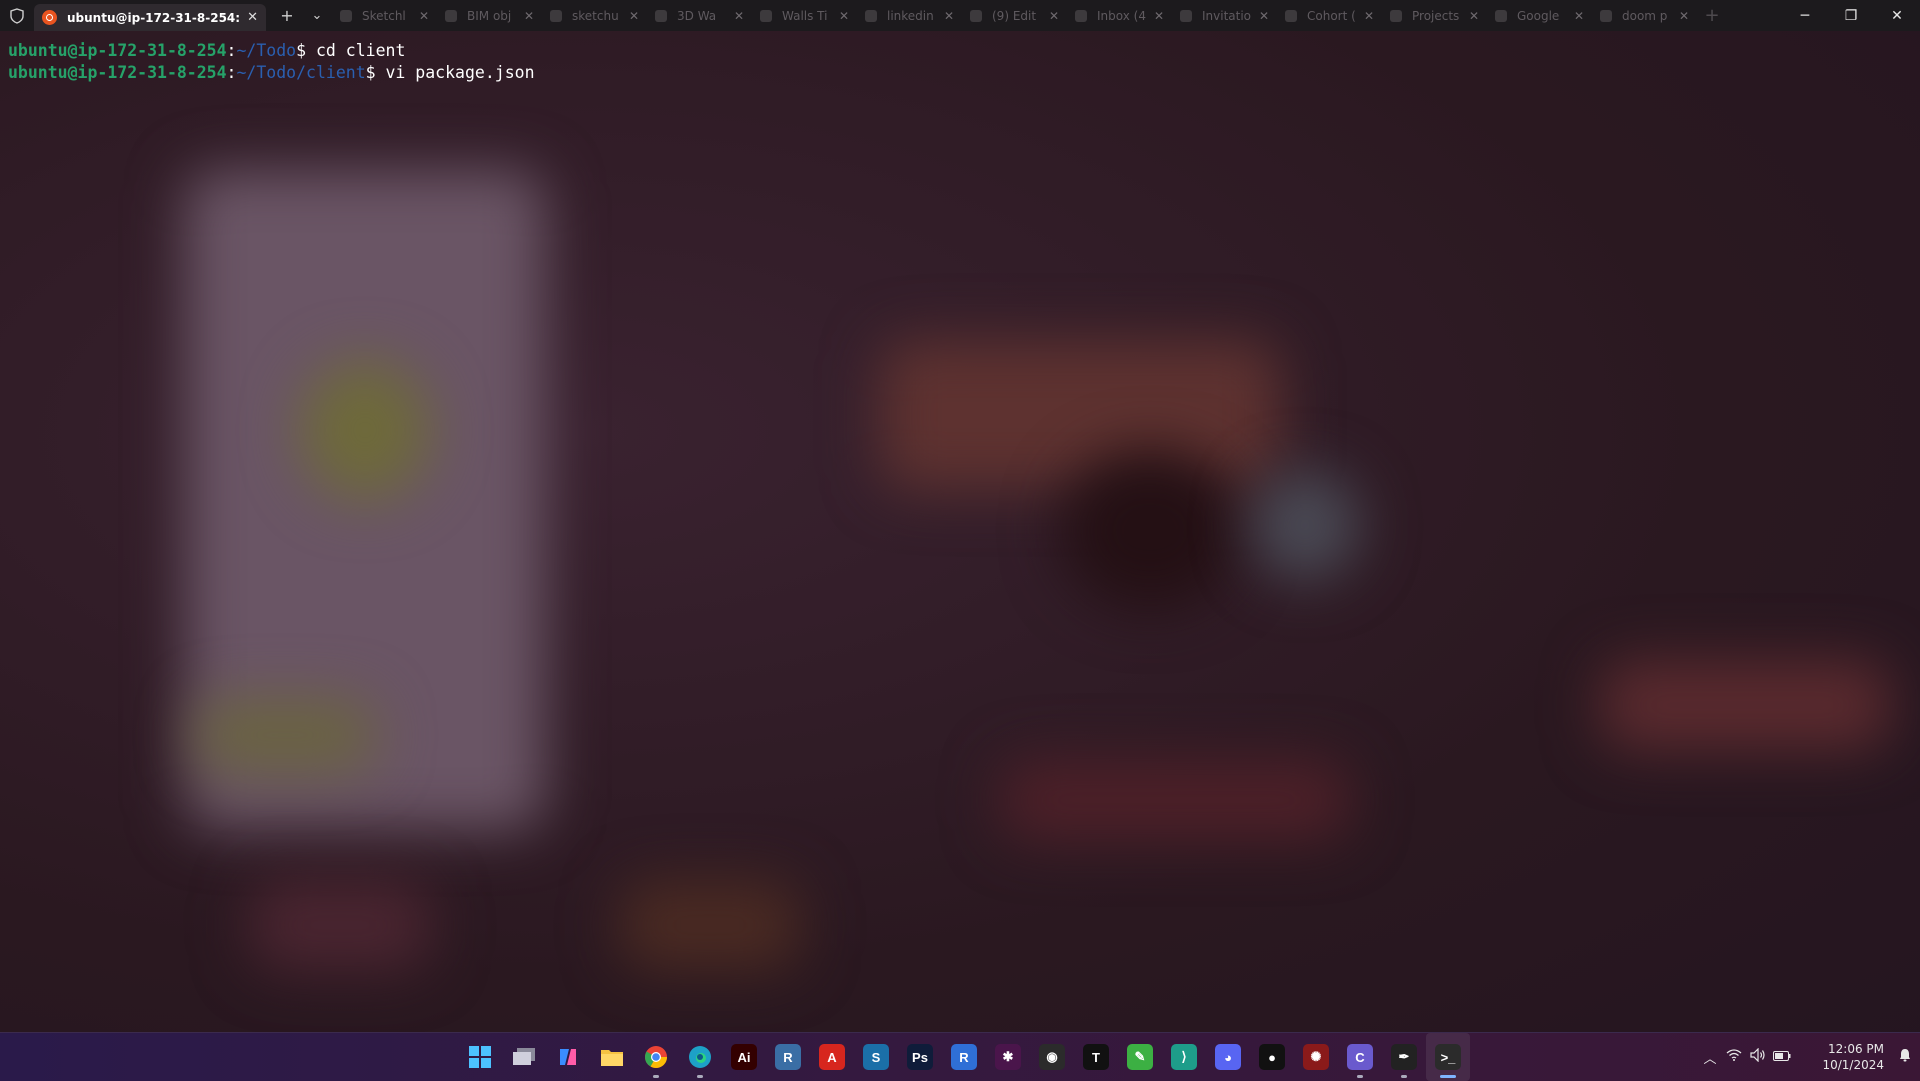 This screenshot has width=1920, height=1081. What do you see at coordinates (1184, 1057) in the screenshot?
I see `taskbar-app-vscode: ⟩` at bounding box center [1184, 1057].